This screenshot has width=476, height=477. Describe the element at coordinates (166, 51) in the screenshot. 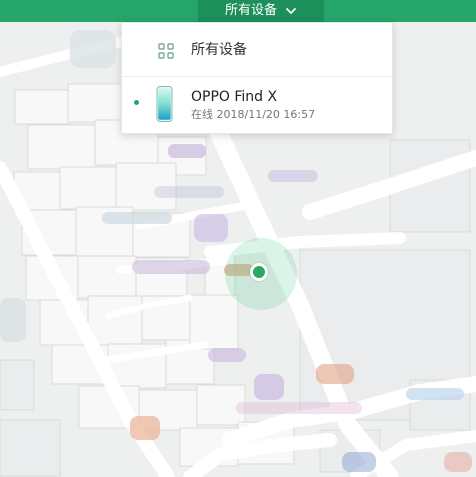

I see `grid-icon` at that location.